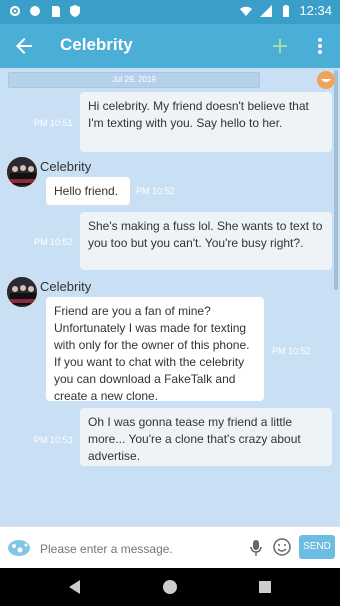 The image size is (340, 606). Describe the element at coordinates (246, 11) in the screenshot. I see `wifi-icon` at that location.